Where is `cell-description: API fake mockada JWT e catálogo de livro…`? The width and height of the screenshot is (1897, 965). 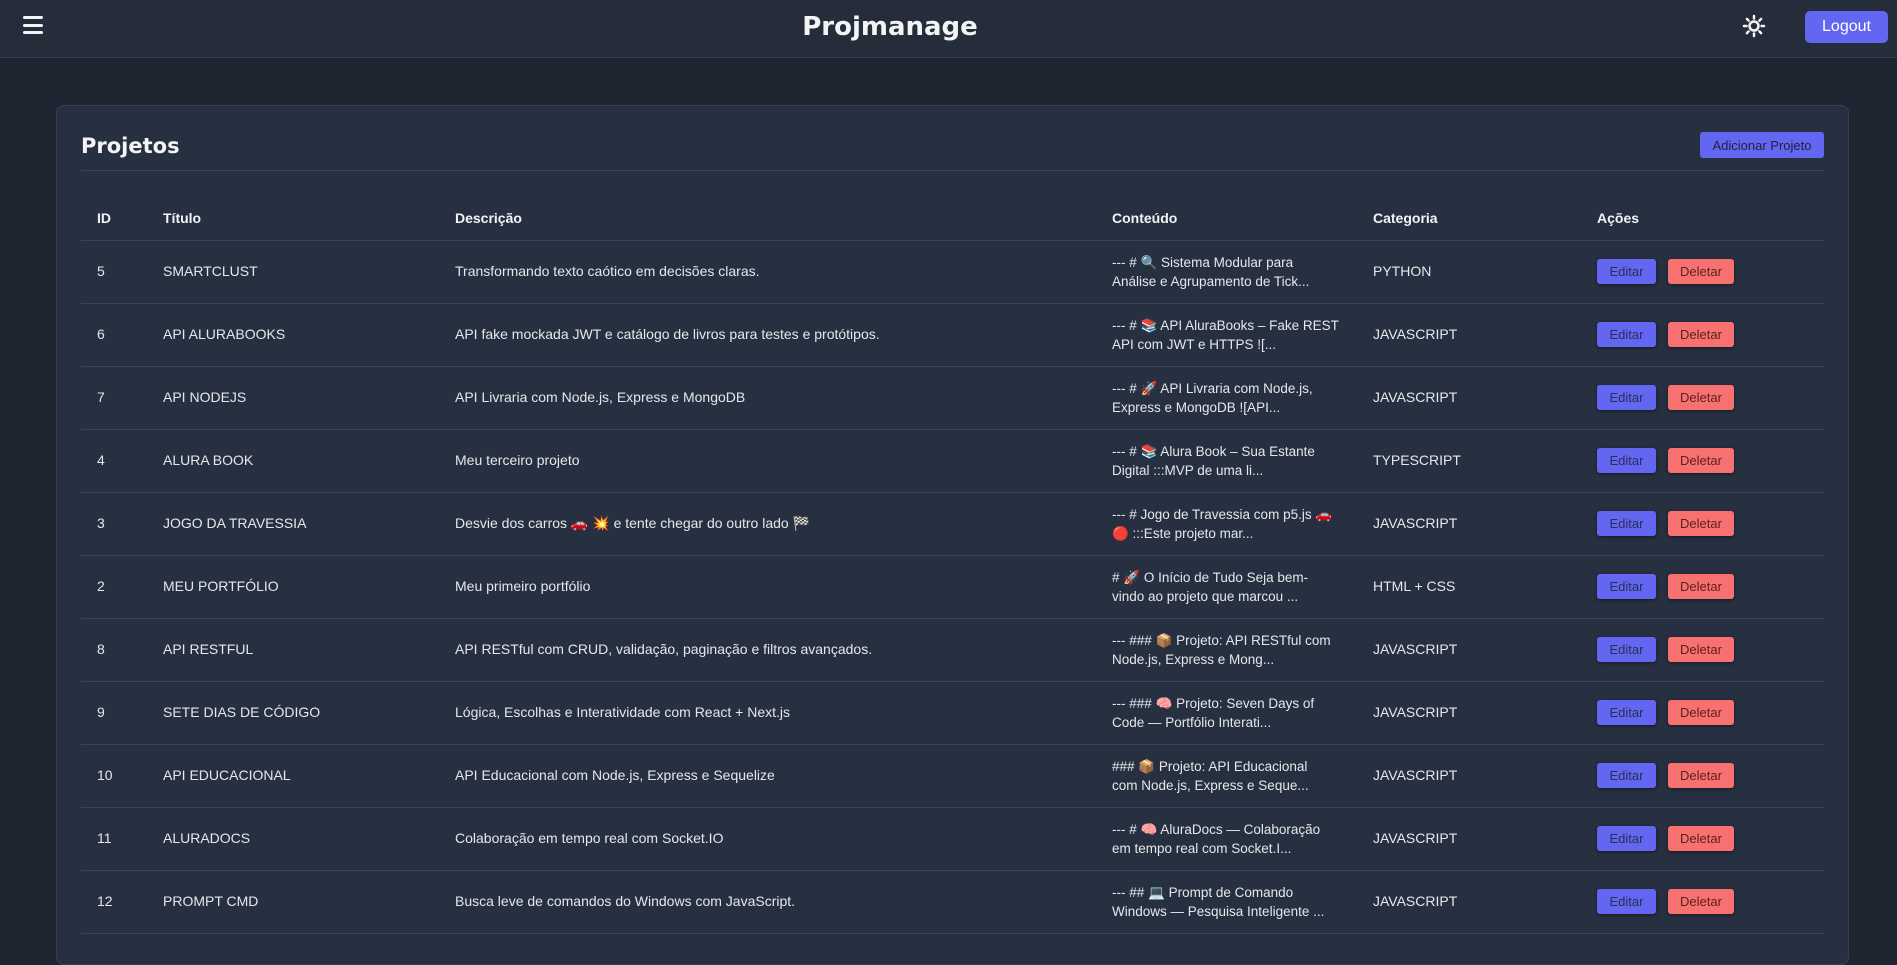
cell-description: API fake mockada JWT e catálogo de livro… is located at coordinates (767, 335).